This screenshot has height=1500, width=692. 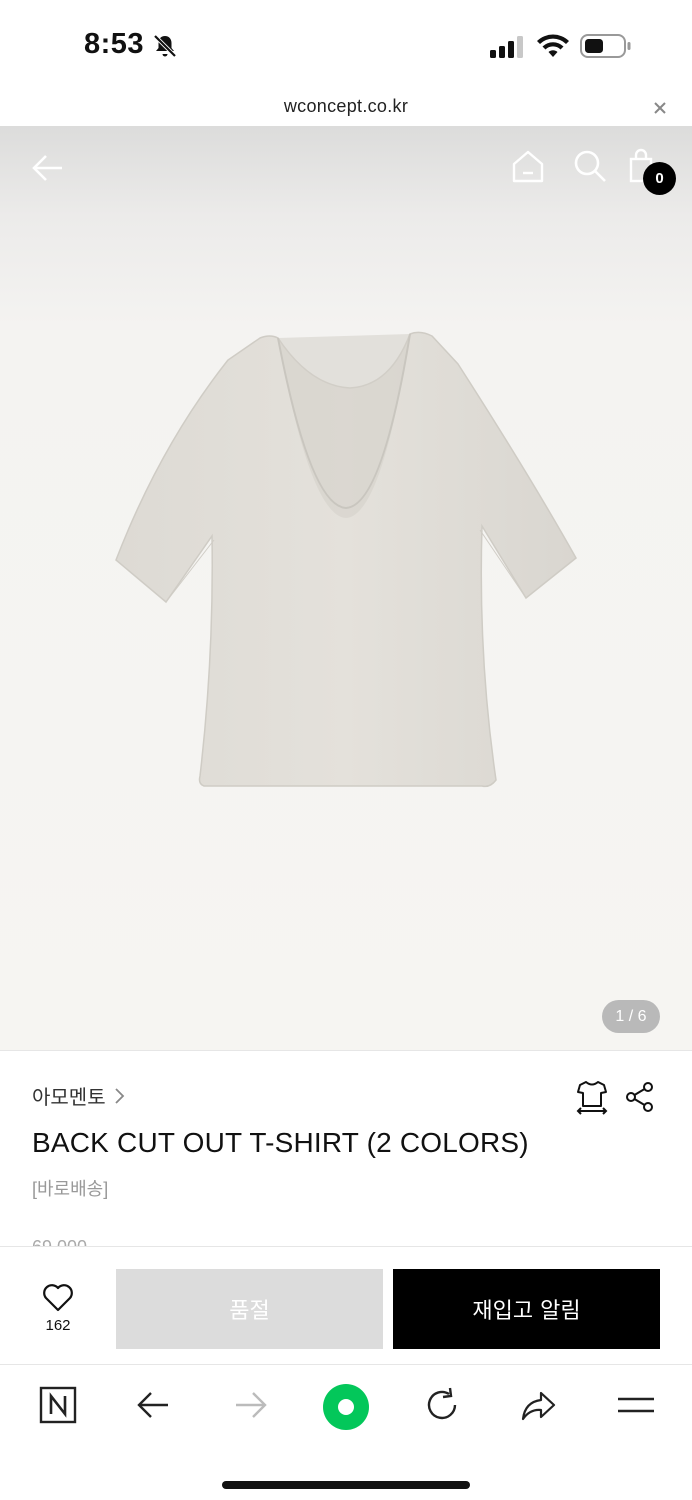 What do you see at coordinates (605, 46) in the screenshot?
I see `battery-icon` at bounding box center [605, 46].